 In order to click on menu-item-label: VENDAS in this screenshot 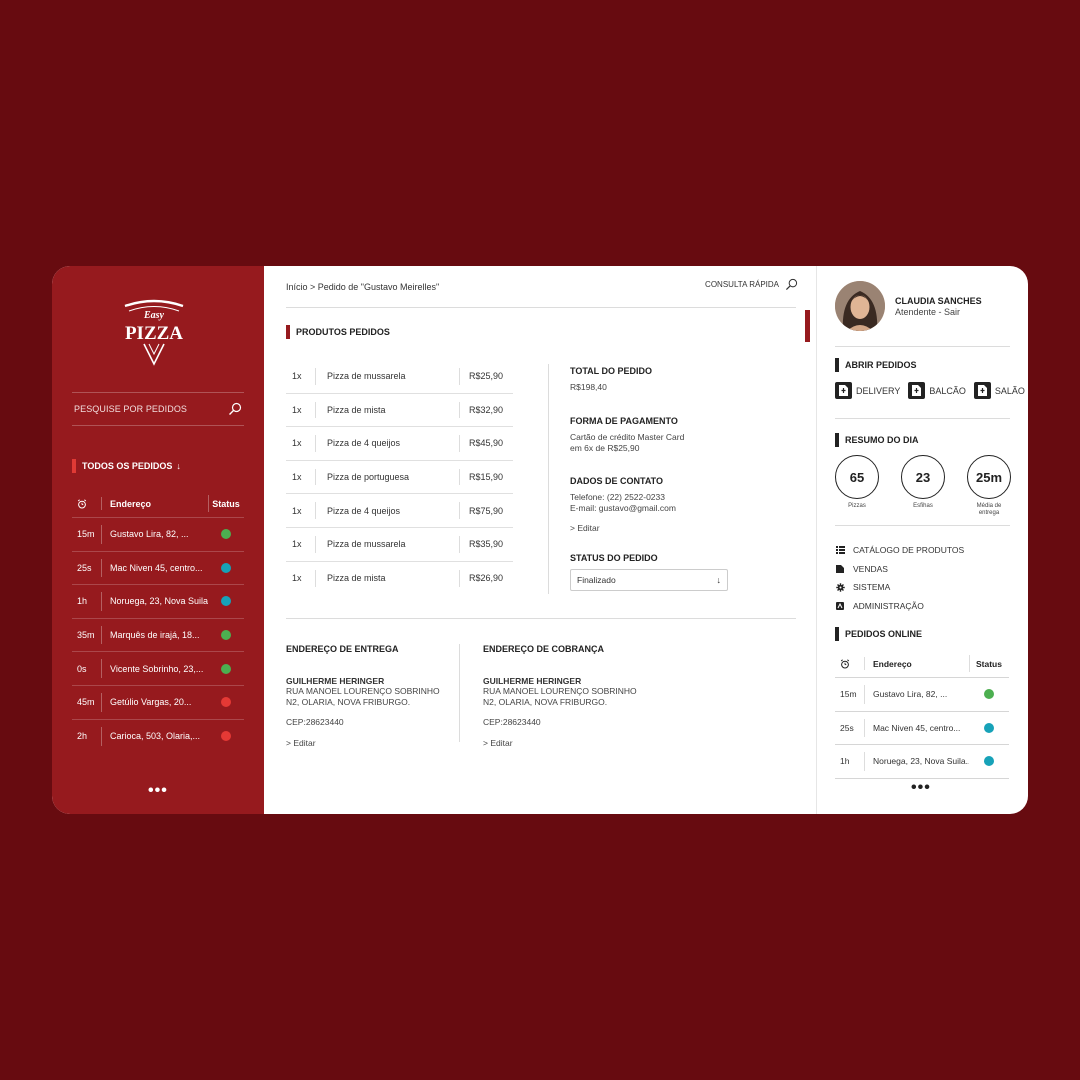, I will do `click(870, 568)`.